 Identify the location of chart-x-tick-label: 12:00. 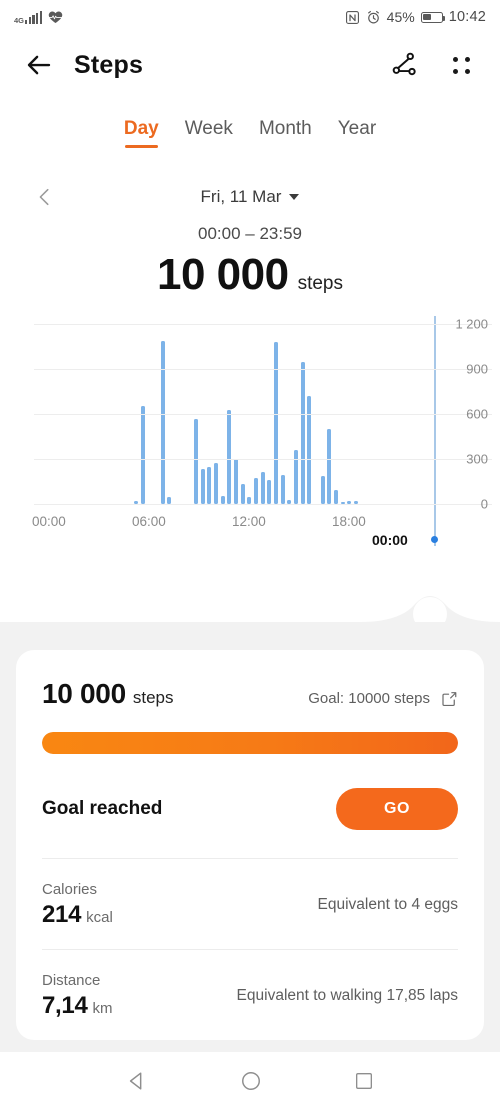
(249, 521).